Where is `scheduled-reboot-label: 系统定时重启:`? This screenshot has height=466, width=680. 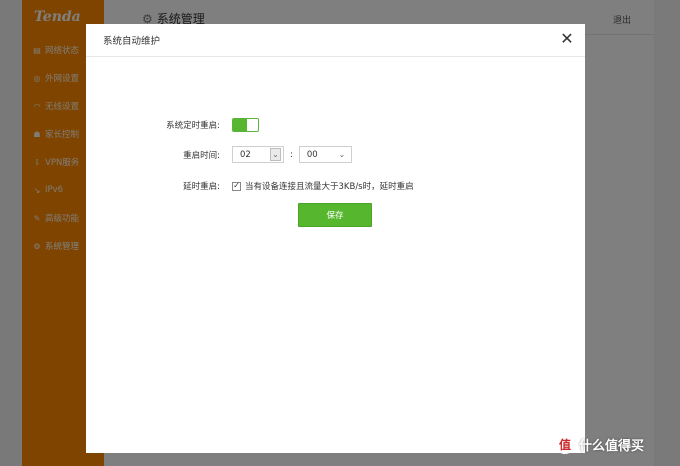 scheduled-reboot-label: 系统定时重启: is located at coordinates (193, 126).